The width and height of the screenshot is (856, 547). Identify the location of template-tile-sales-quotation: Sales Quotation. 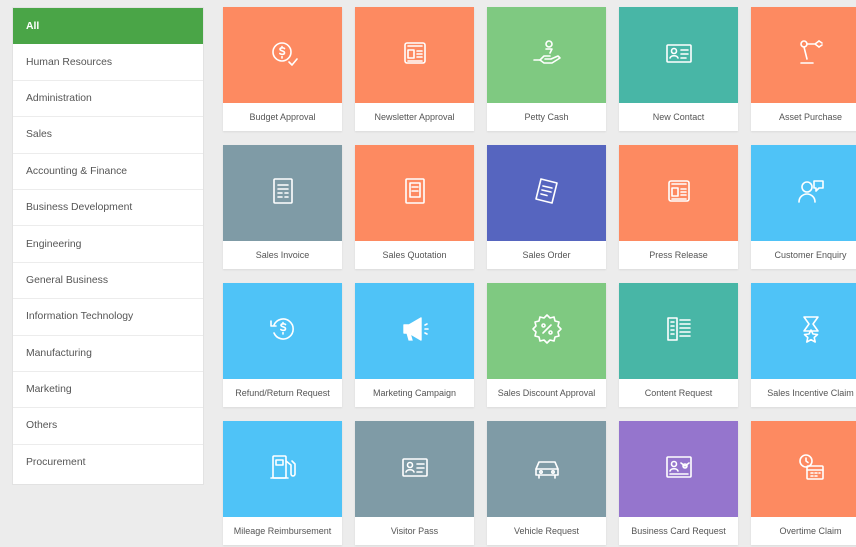
(414, 207).